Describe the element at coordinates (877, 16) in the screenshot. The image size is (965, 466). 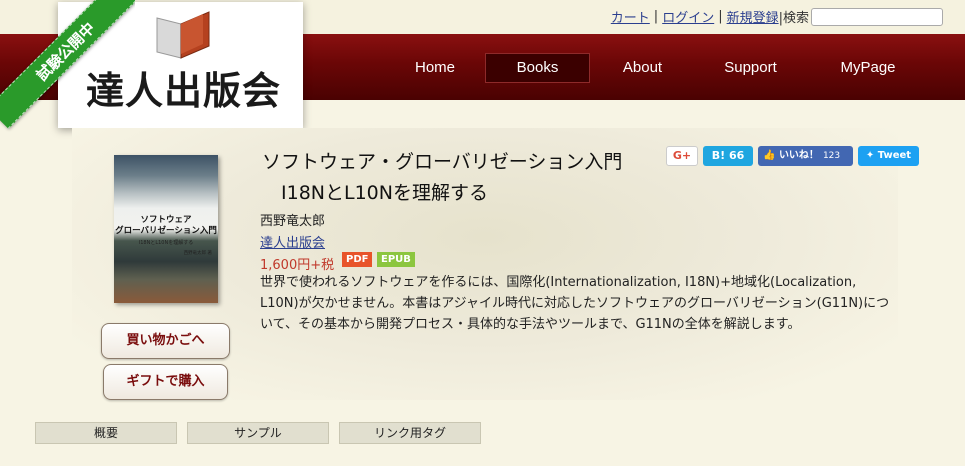
I see `search-input` at that location.